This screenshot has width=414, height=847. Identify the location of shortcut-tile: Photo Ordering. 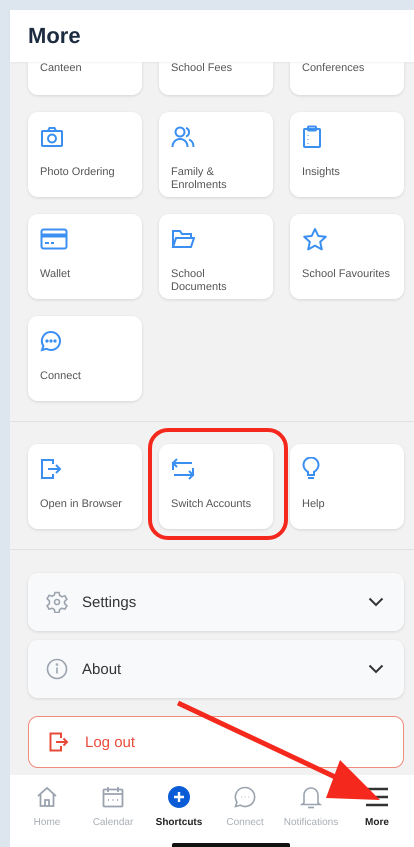
(85, 154).